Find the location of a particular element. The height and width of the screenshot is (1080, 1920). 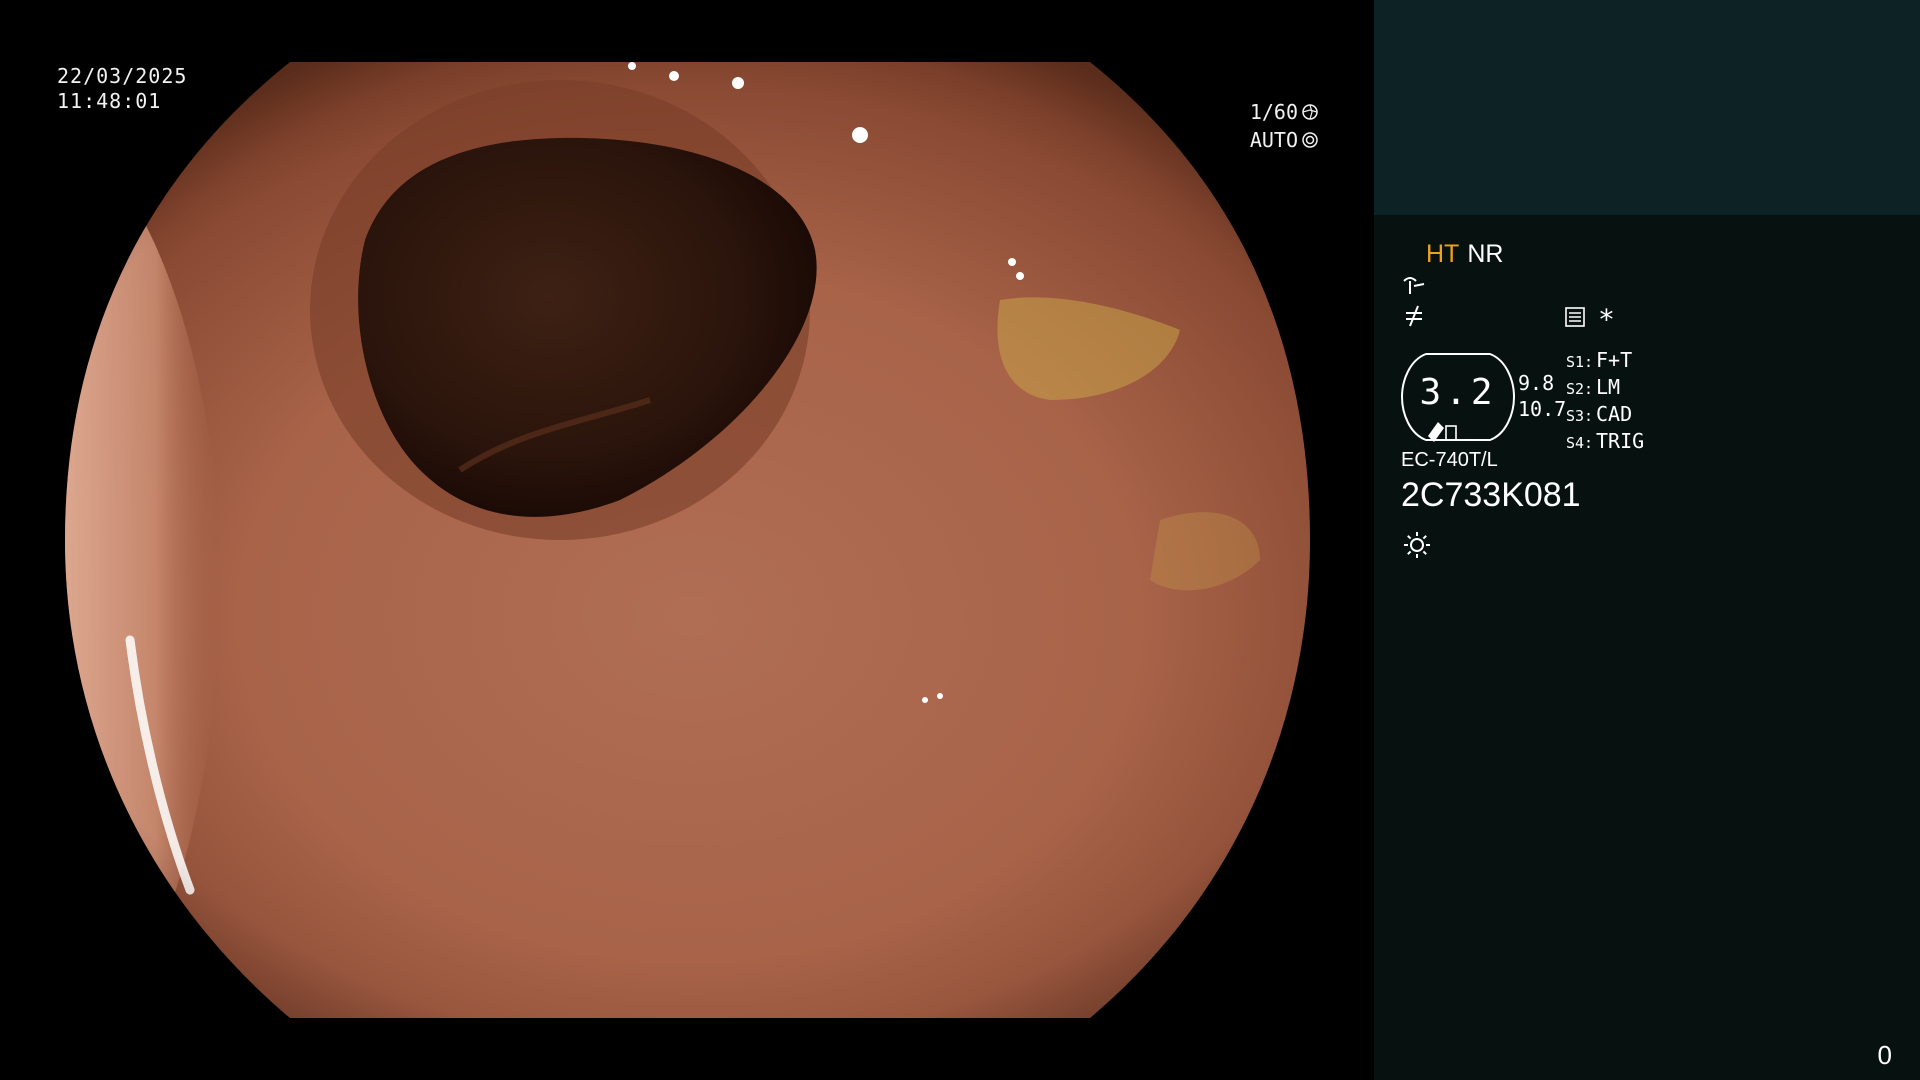

switch-s3: S3: CAD is located at coordinates (1605, 415).